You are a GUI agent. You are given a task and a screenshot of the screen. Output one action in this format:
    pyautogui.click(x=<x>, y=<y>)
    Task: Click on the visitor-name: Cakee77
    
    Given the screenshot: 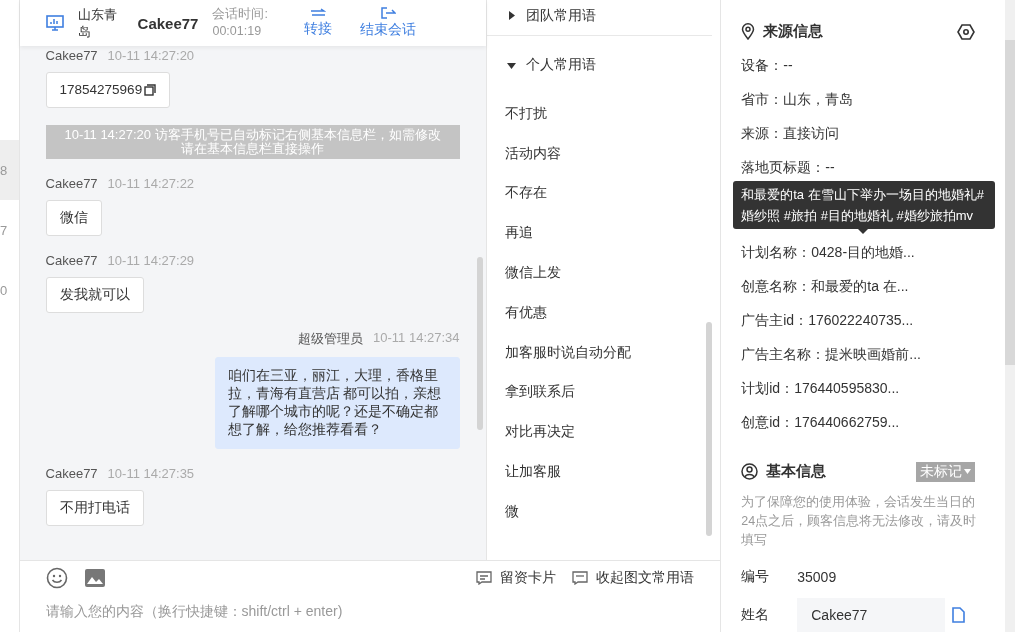 What is the action you would take?
    pyautogui.click(x=168, y=23)
    